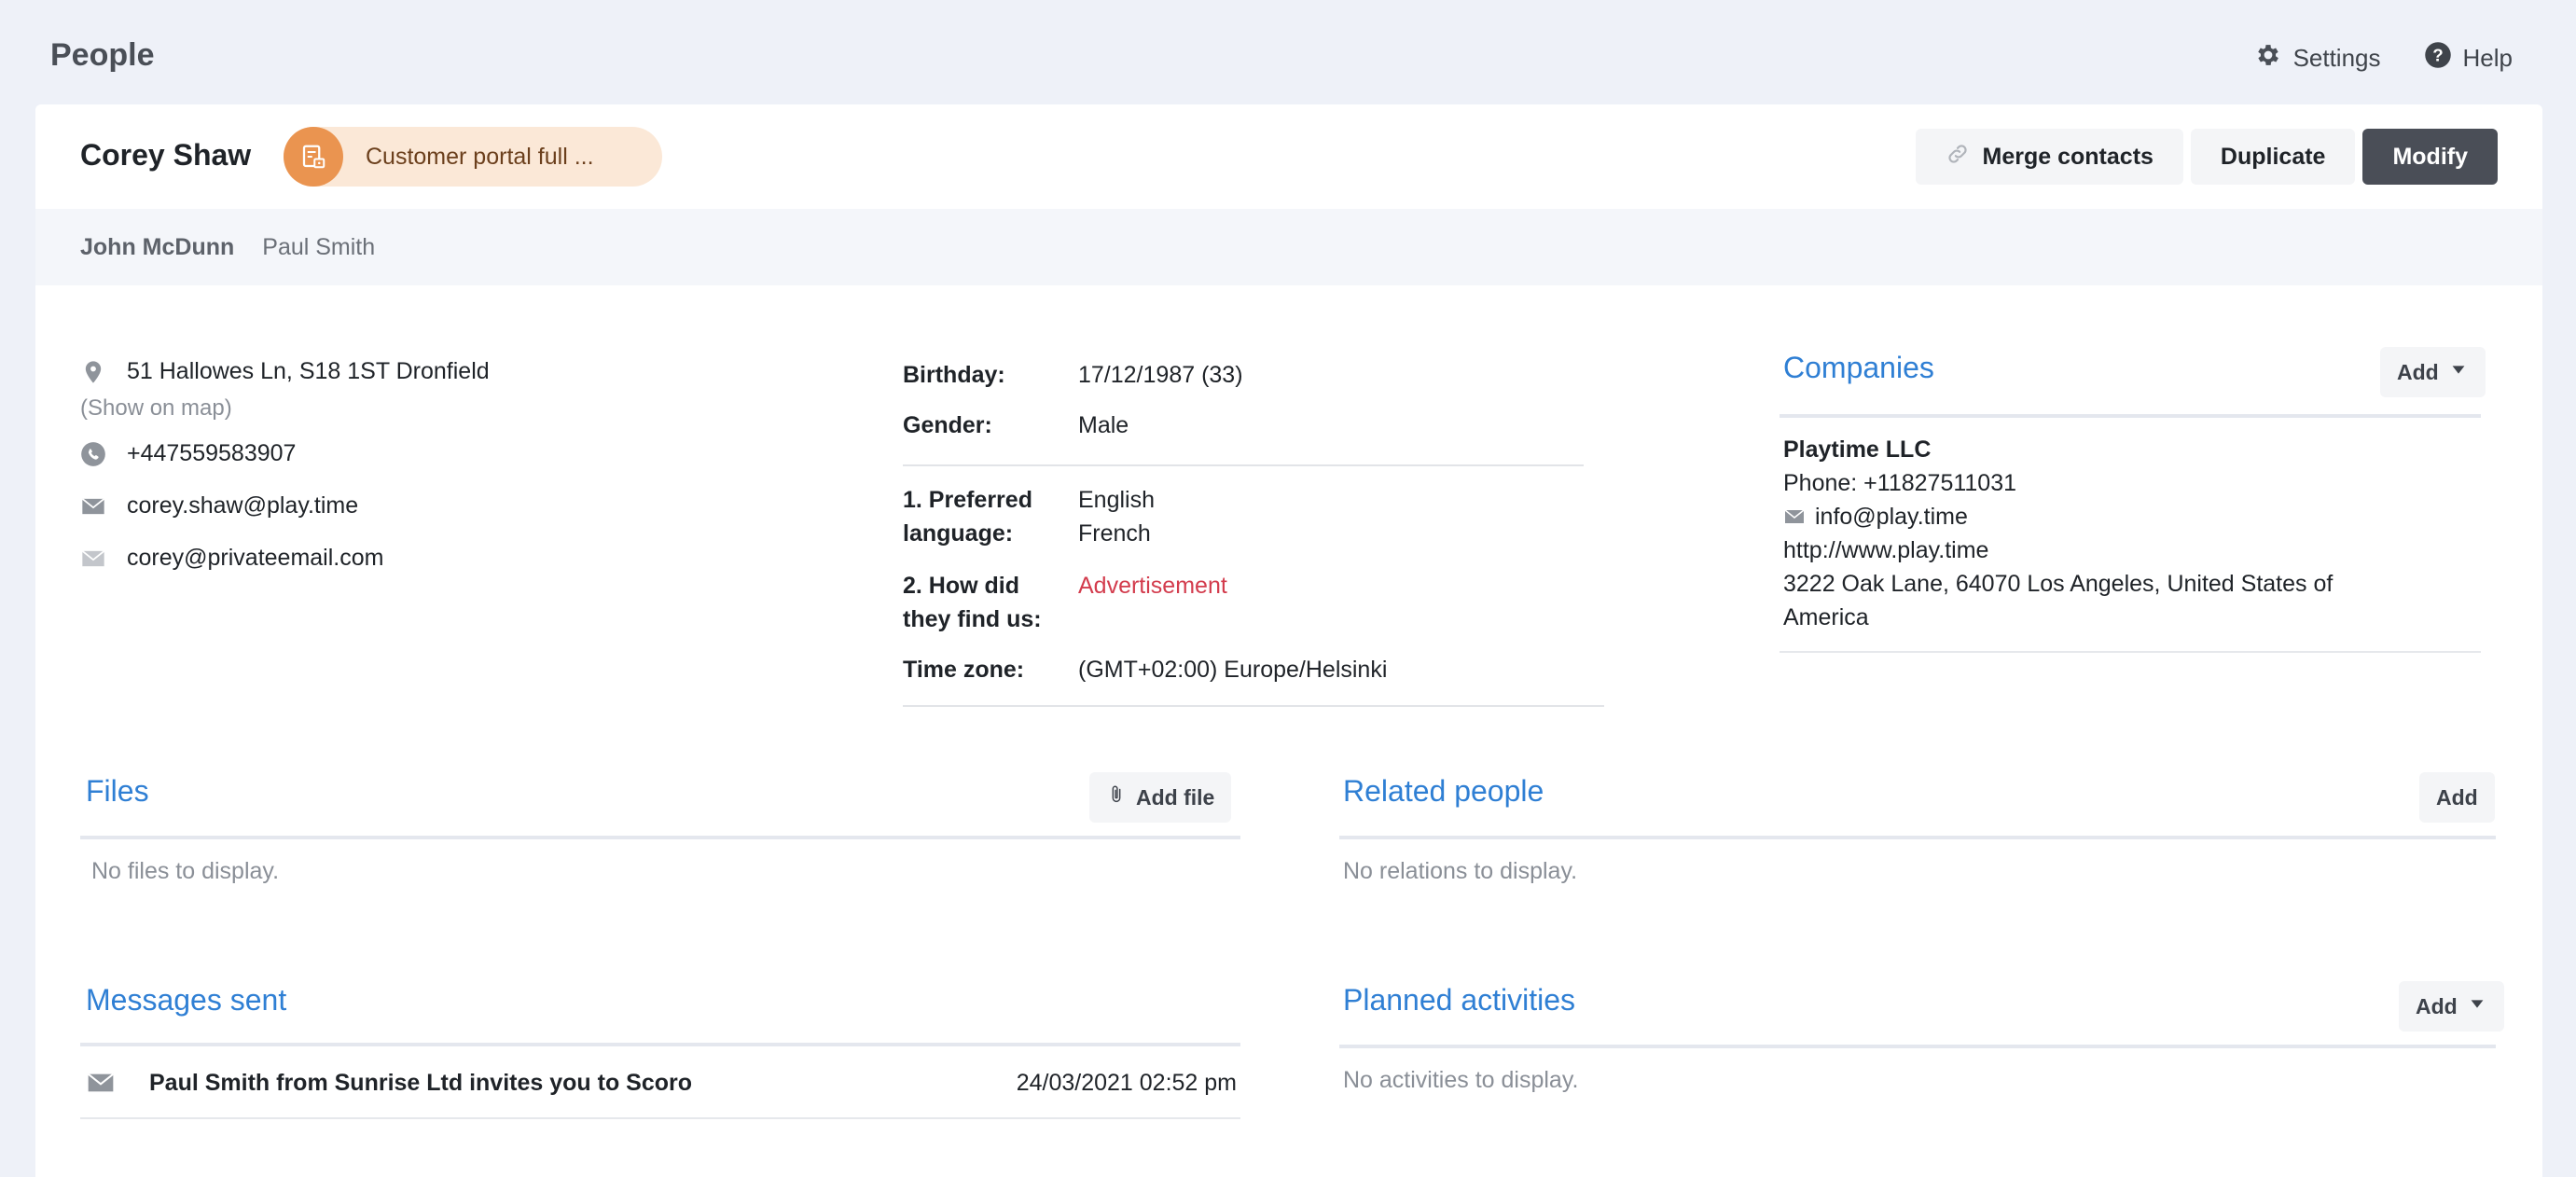 This screenshot has height=1177, width=2576. I want to click on settings-link: Settings, so click(2317, 58).